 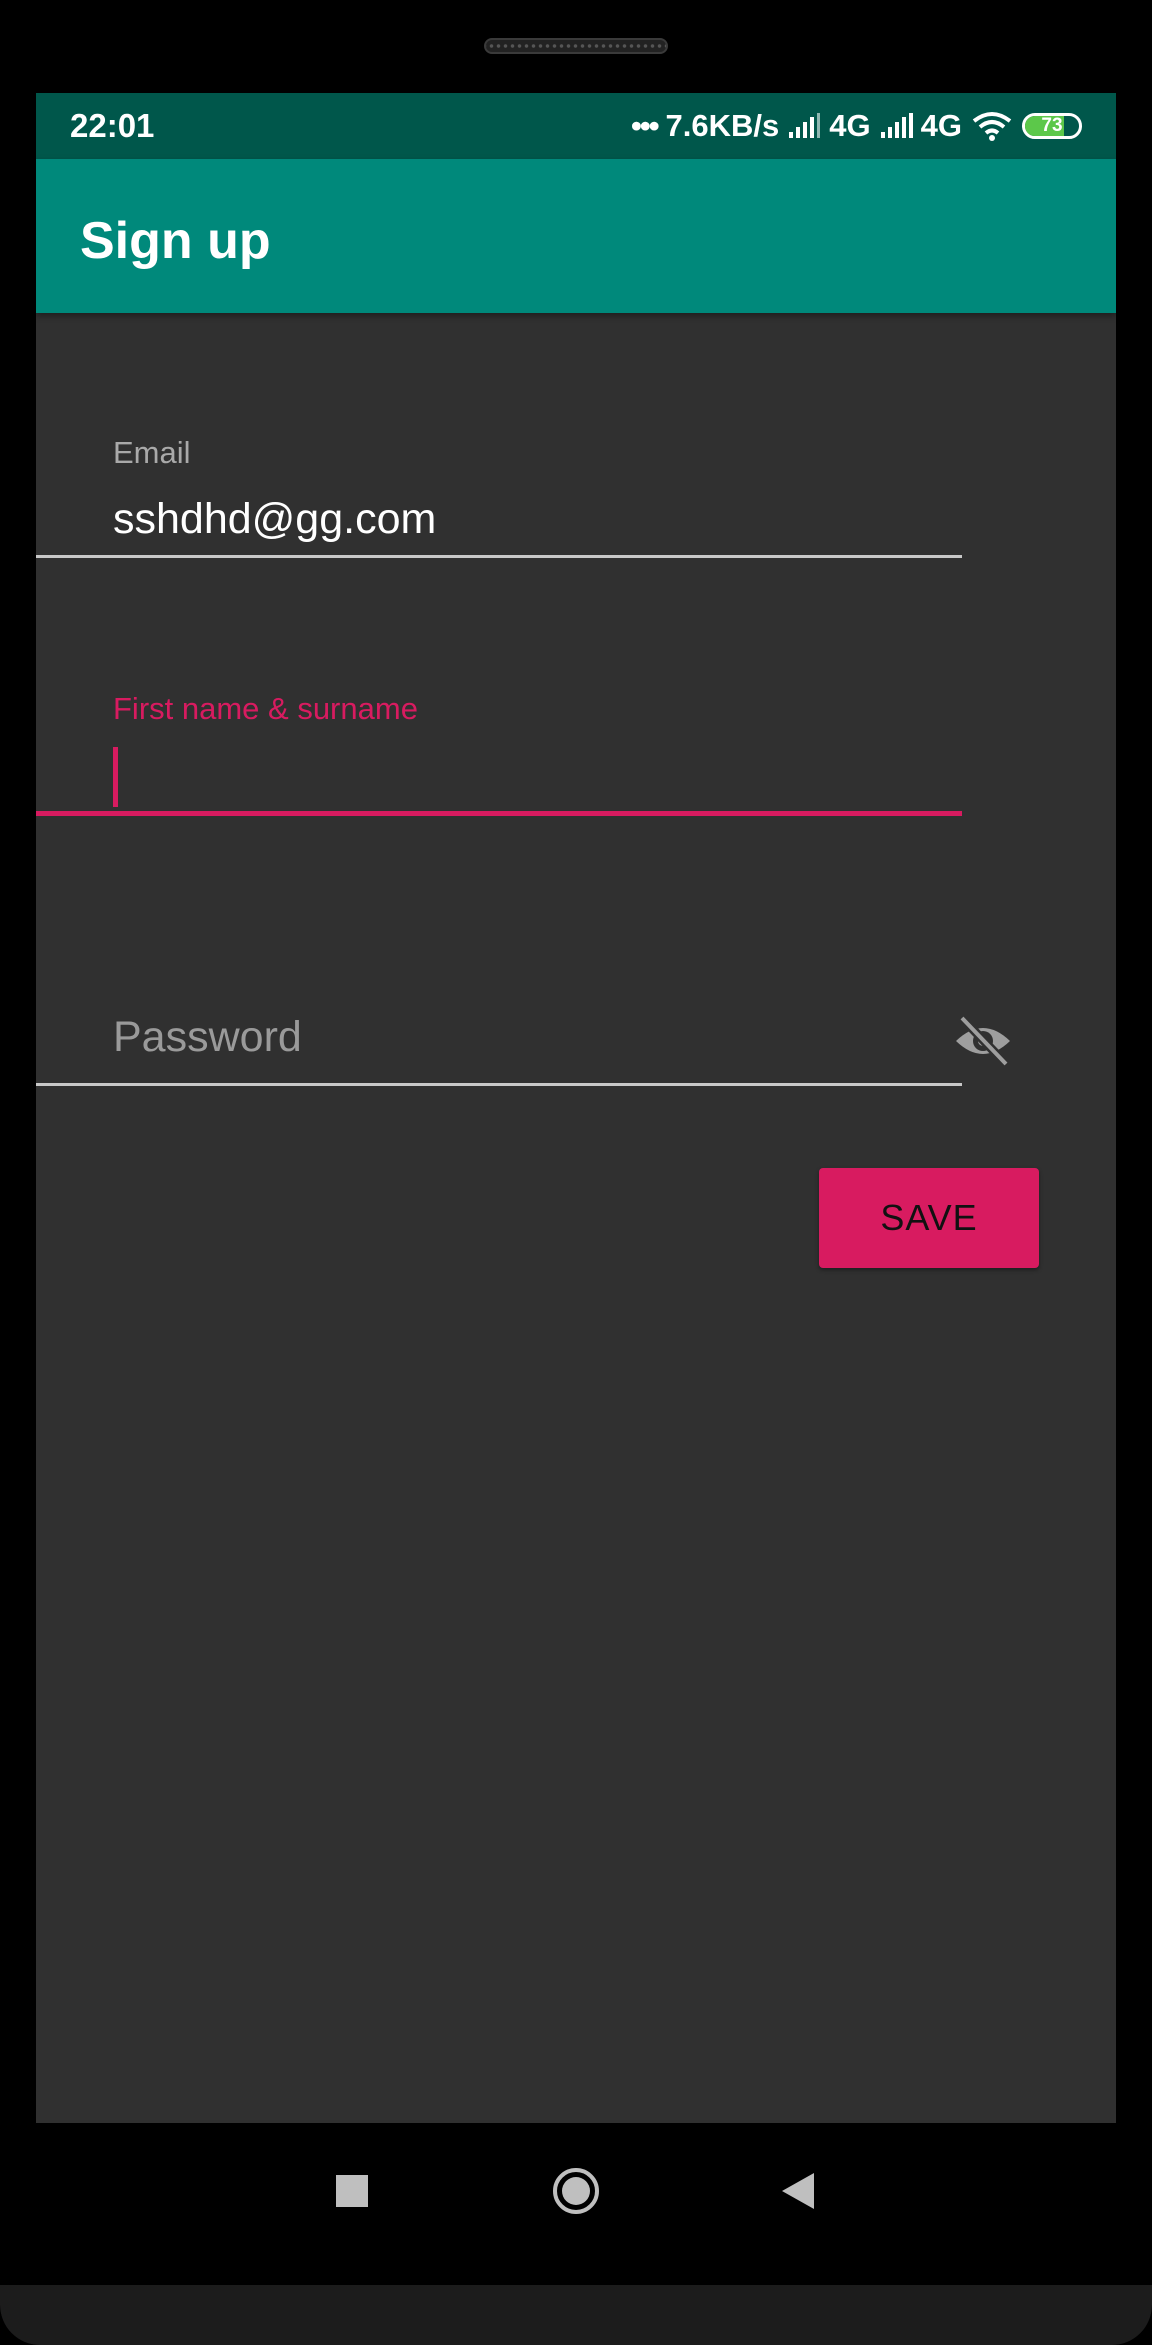 What do you see at coordinates (576, 236) in the screenshot?
I see `app-bar: Sign up` at bounding box center [576, 236].